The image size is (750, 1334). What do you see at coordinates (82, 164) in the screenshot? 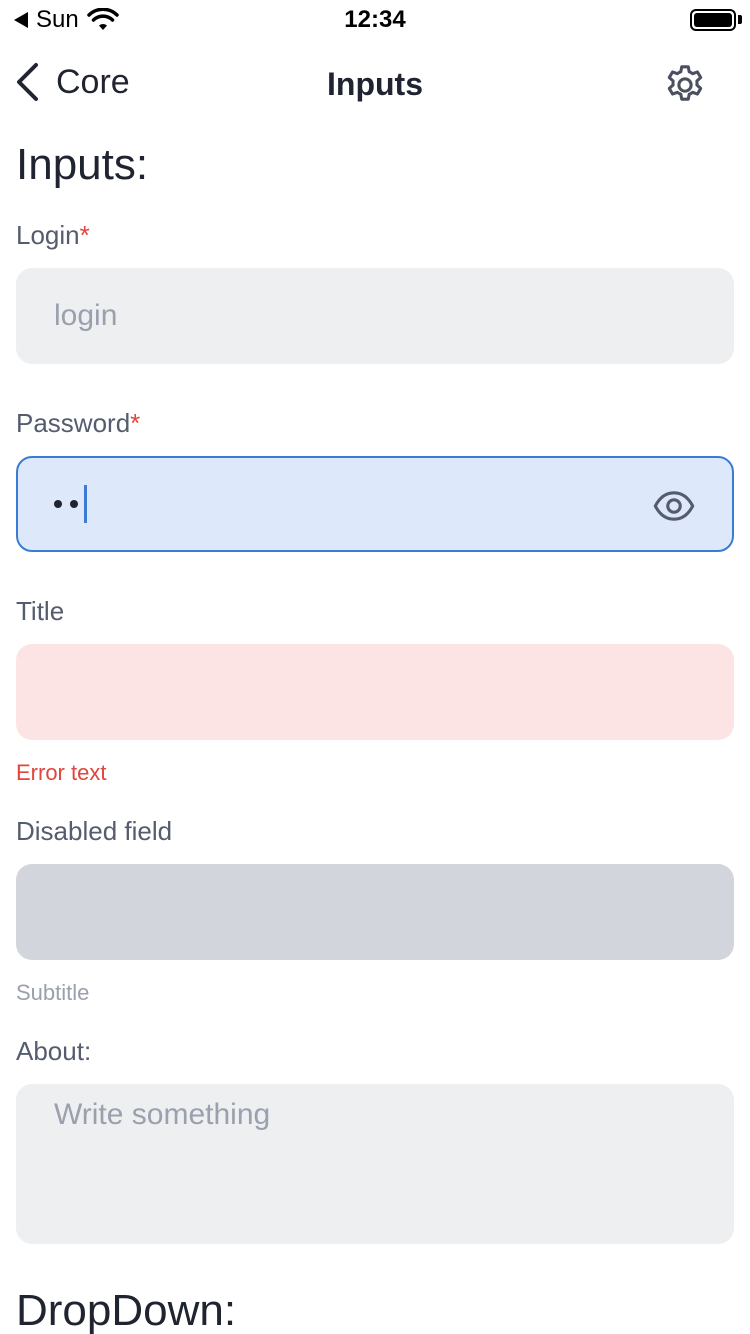
I see `inputs-section-title: Inputs:` at bounding box center [82, 164].